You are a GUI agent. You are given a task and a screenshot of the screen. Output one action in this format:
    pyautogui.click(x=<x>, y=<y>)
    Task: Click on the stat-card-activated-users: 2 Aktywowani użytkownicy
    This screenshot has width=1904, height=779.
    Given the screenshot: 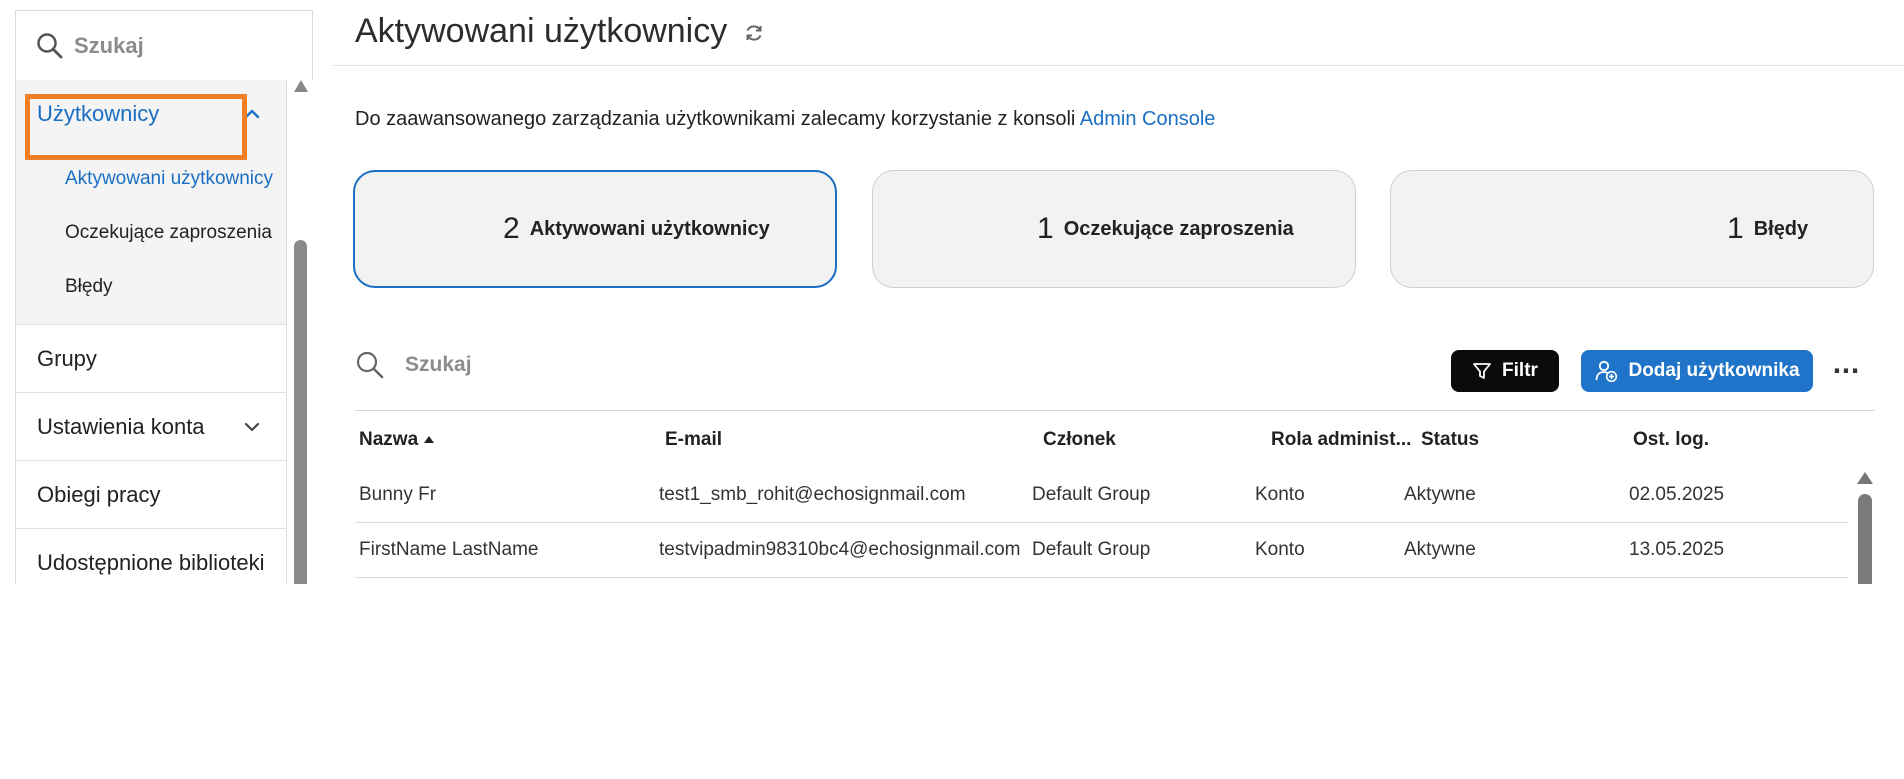 What is the action you would take?
    pyautogui.click(x=595, y=229)
    